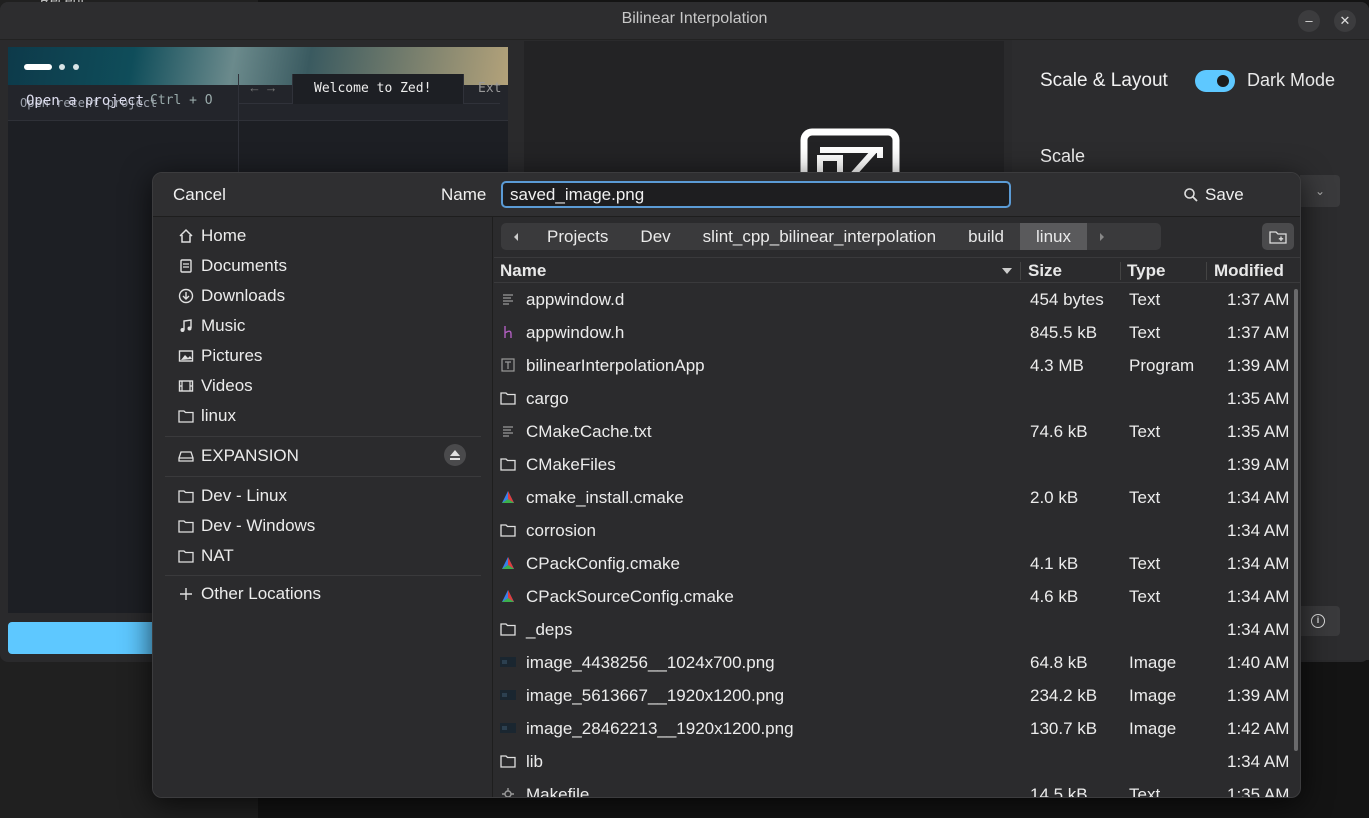 Image resolution: width=1369 pixels, height=818 pixels. I want to click on file-size: 234.2 kB, so click(1064, 695).